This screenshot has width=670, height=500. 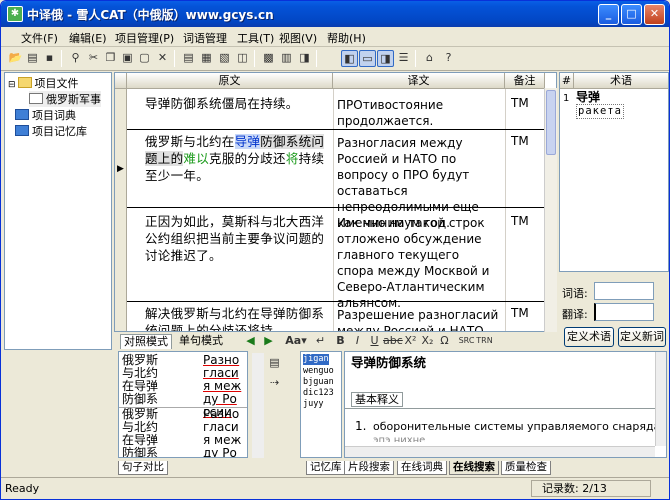 I want to click on source-cell-active: 俄罗斯与北约在导弹防御系统问题上的难以克服的分歧还将持续至少一年。, so click(x=235, y=158).